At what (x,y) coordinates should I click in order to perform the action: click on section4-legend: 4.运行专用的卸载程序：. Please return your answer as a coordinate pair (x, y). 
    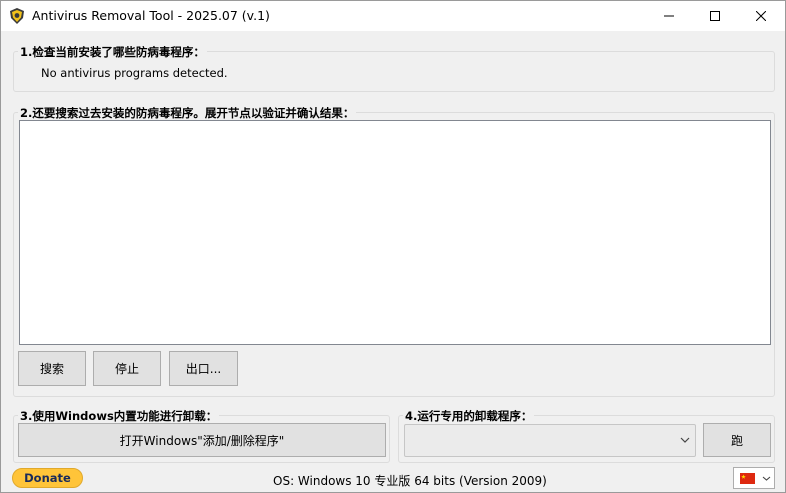
    Looking at the image, I should click on (469, 416).